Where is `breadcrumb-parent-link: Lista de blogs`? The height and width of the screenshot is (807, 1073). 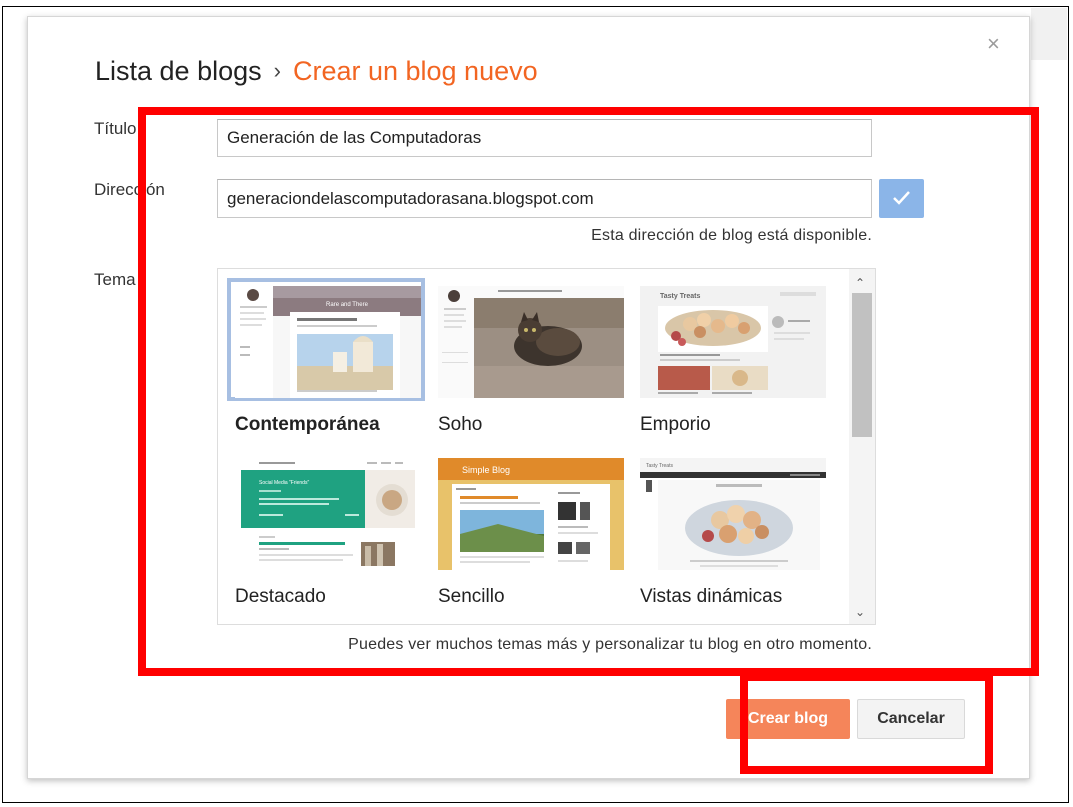 breadcrumb-parent-link: Lista de blogs is located at coordinates (178, 71).